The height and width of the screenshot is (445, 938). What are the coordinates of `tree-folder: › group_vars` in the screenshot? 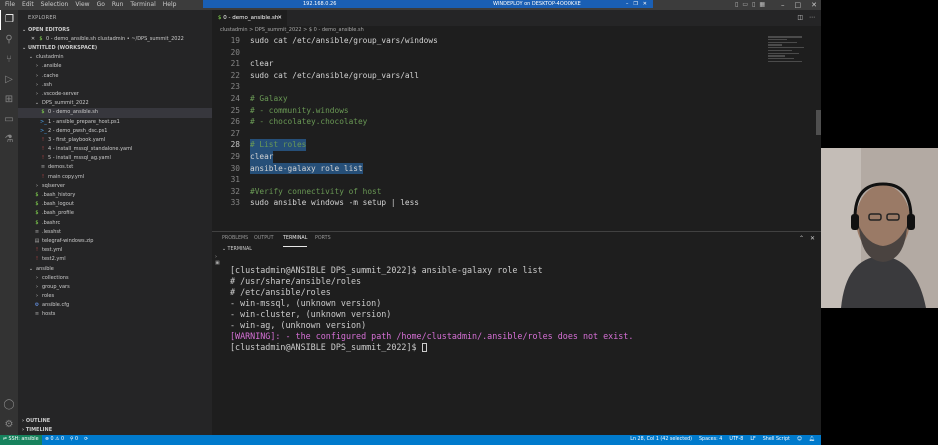 It's located at (115, 287).